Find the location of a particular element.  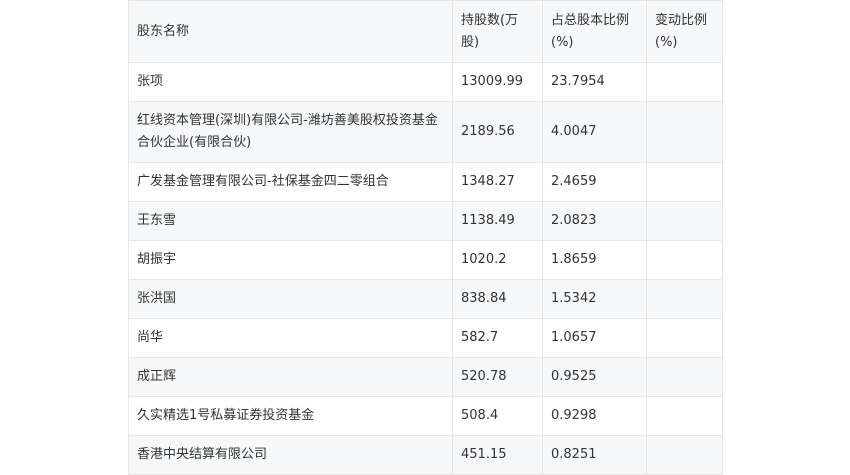

cell-shares: 1020.2 is located at coordinates (497, 260).